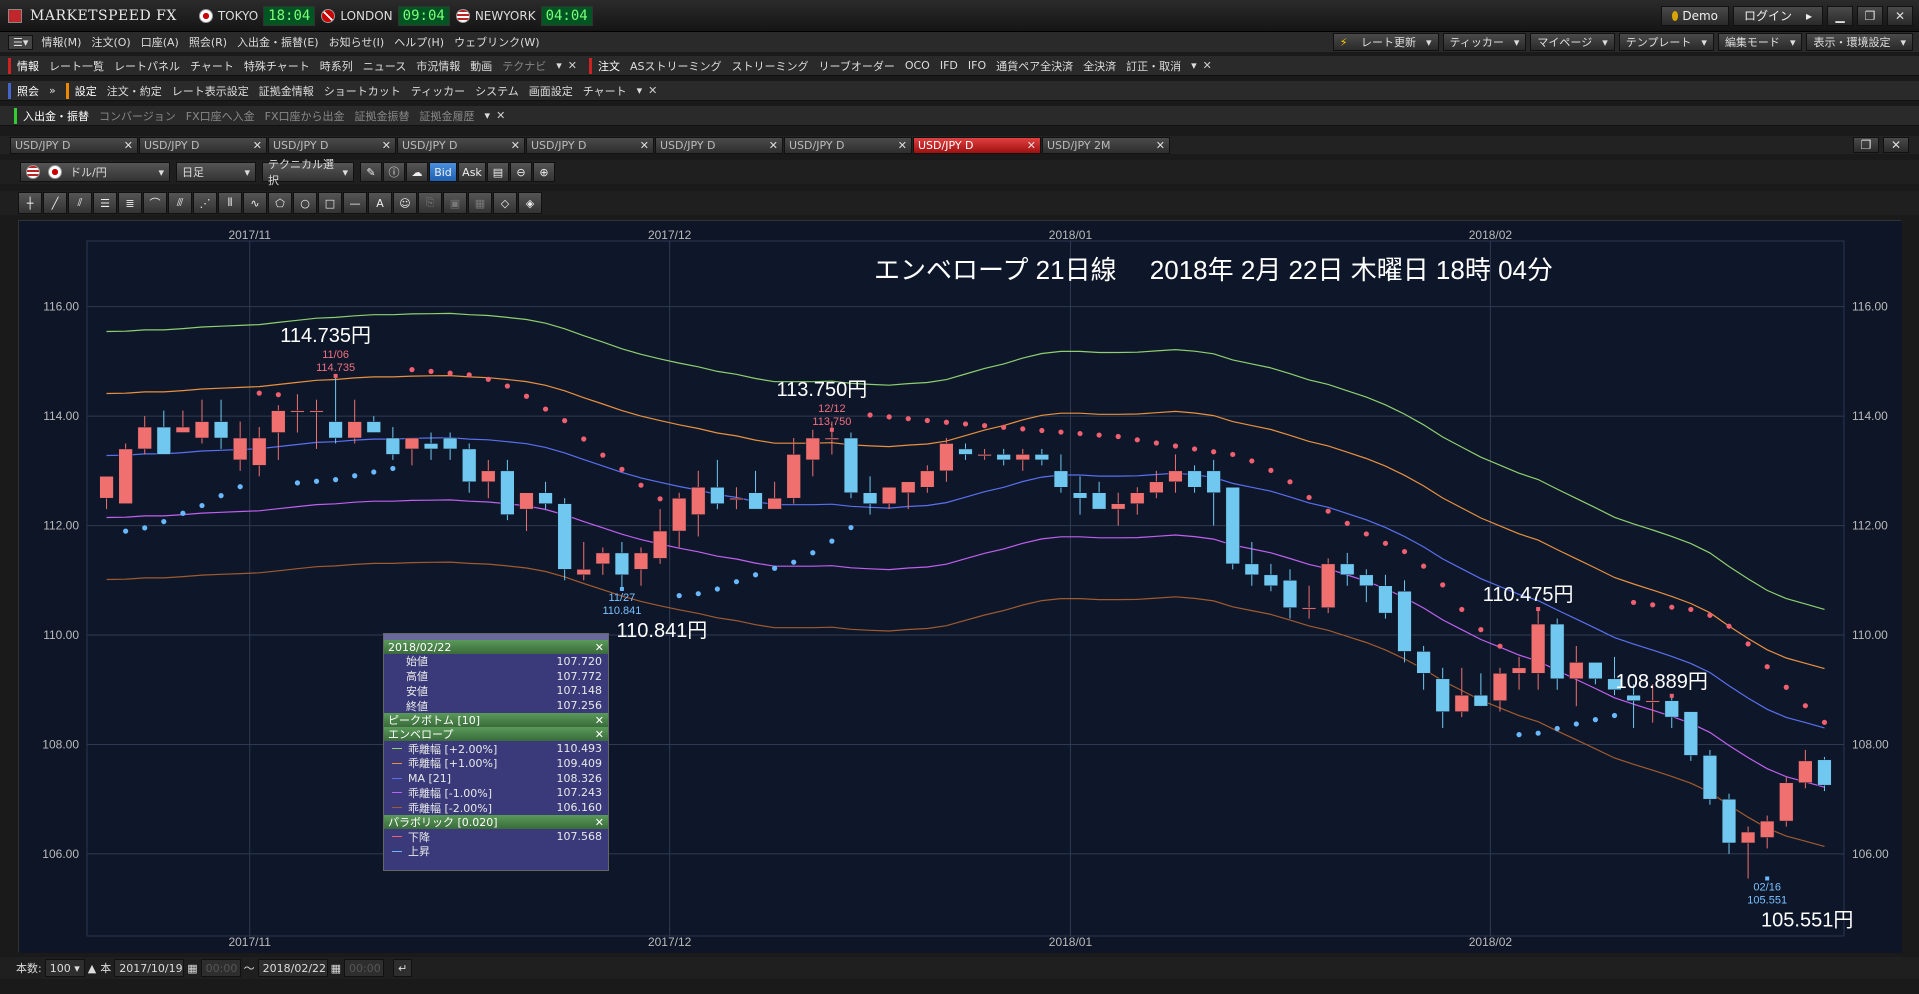 This screenshot has width=1919, height=994. I want to click on refresh-button: ↵, so click(403, 968).